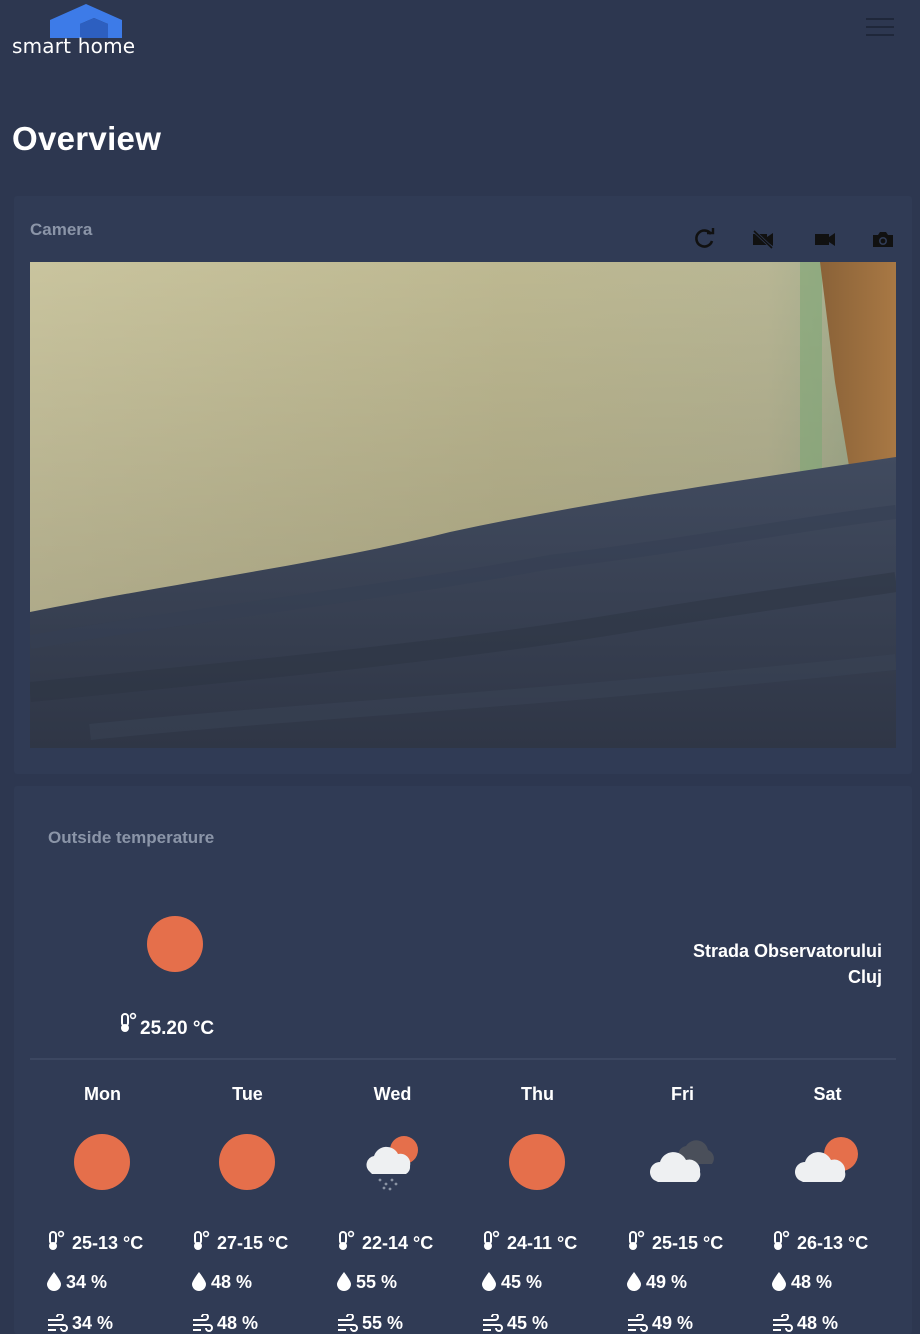  I want to click on forecast-humidity-value: 49 %, so click(667, 1282).